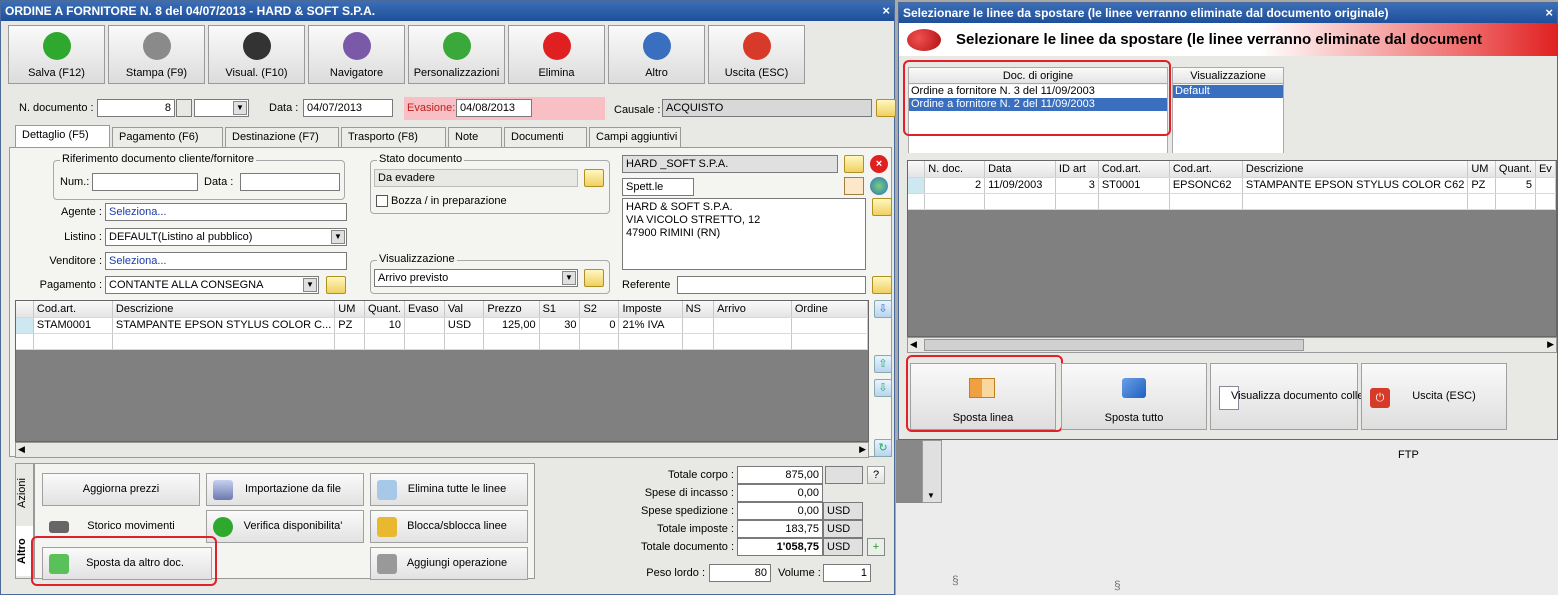 The image size is (1558, 595). I want to click on column-header: ID art, so click(1077, 169).